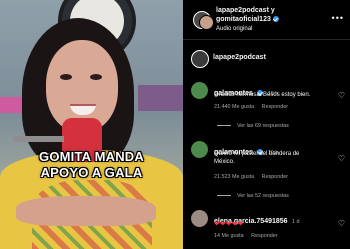 Image resolution: width=350 pixels, height=249 pixels. Describe the element at coordinates (91, 172) in the screenshot. I see `video-caption-line2: APOYO A GALA` at that location.